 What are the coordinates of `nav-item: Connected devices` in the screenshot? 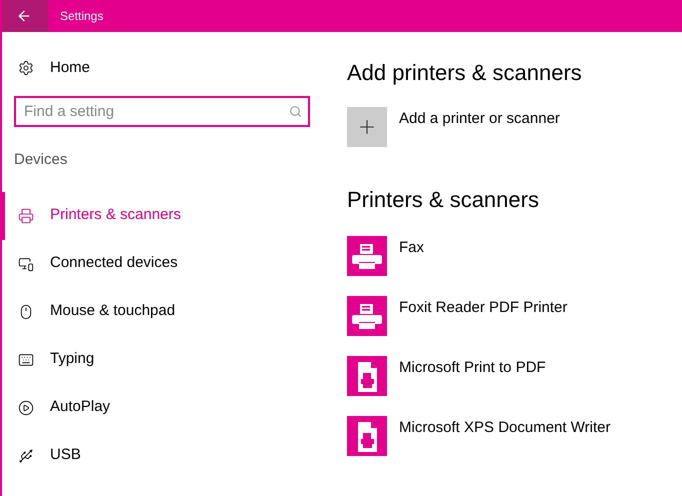 It's located at (162, 264).